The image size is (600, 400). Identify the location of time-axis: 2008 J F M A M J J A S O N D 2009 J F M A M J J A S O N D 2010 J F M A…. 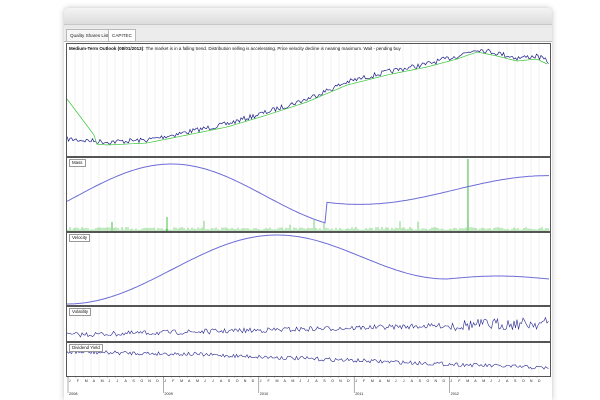
(308, 387).